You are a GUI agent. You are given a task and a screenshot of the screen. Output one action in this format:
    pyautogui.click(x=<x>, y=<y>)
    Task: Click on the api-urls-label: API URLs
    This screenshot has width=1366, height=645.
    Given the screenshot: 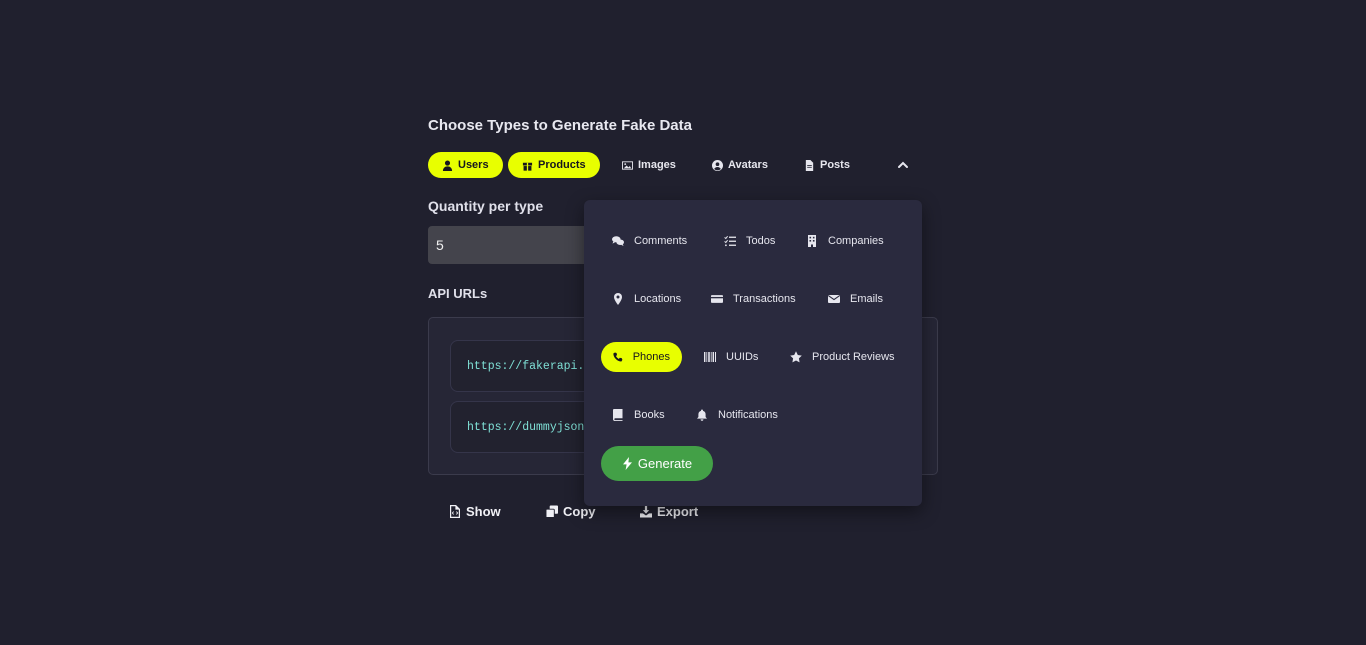 What is the action you would take?
    pyautogui.click(x=458, y=293)
    